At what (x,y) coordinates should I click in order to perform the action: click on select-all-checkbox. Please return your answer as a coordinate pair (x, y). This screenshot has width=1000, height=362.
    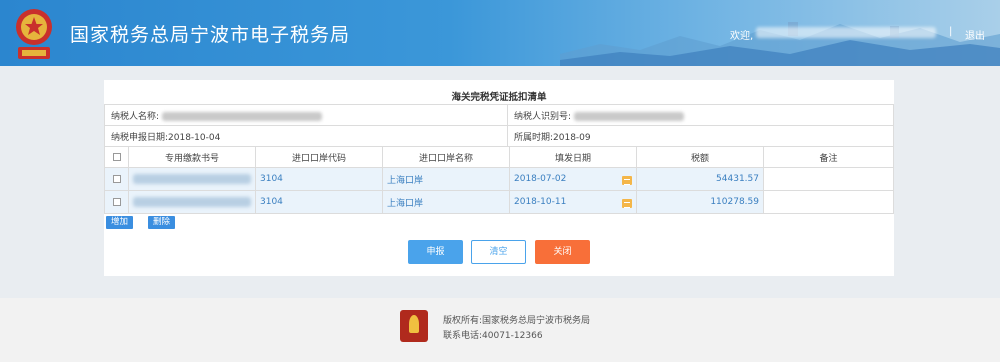
    Looking at the image, I should click on (116, 156).